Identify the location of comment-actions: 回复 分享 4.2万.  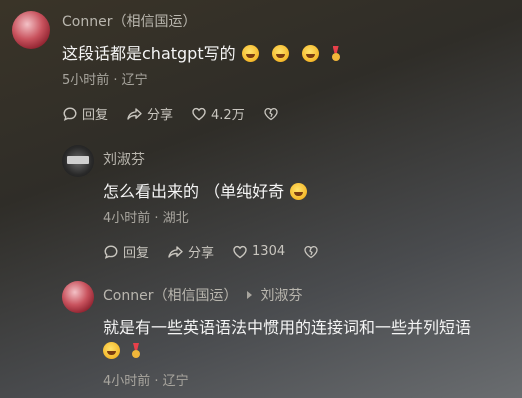
(172, 113).